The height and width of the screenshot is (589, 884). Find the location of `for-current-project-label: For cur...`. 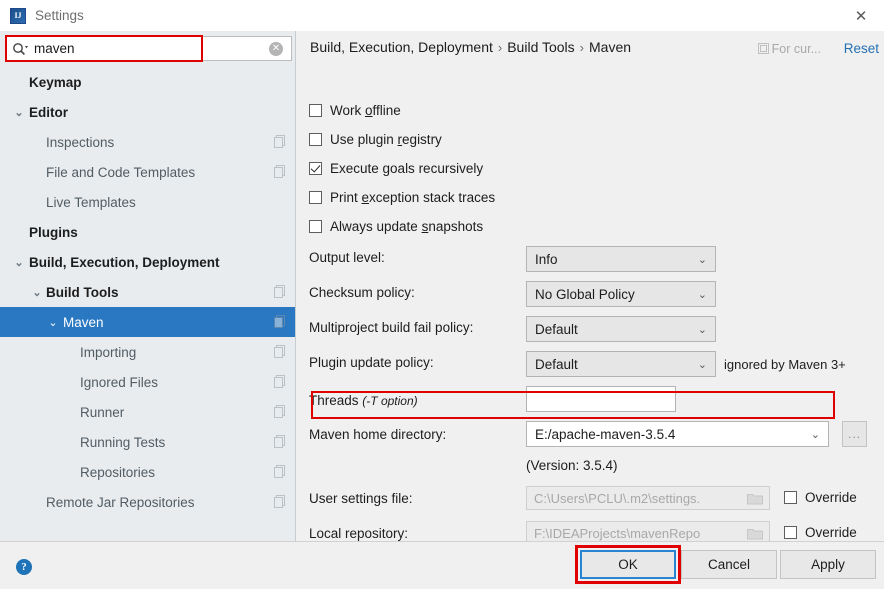

for-current-project-label: For cur... is located at coordinates (789, 49).